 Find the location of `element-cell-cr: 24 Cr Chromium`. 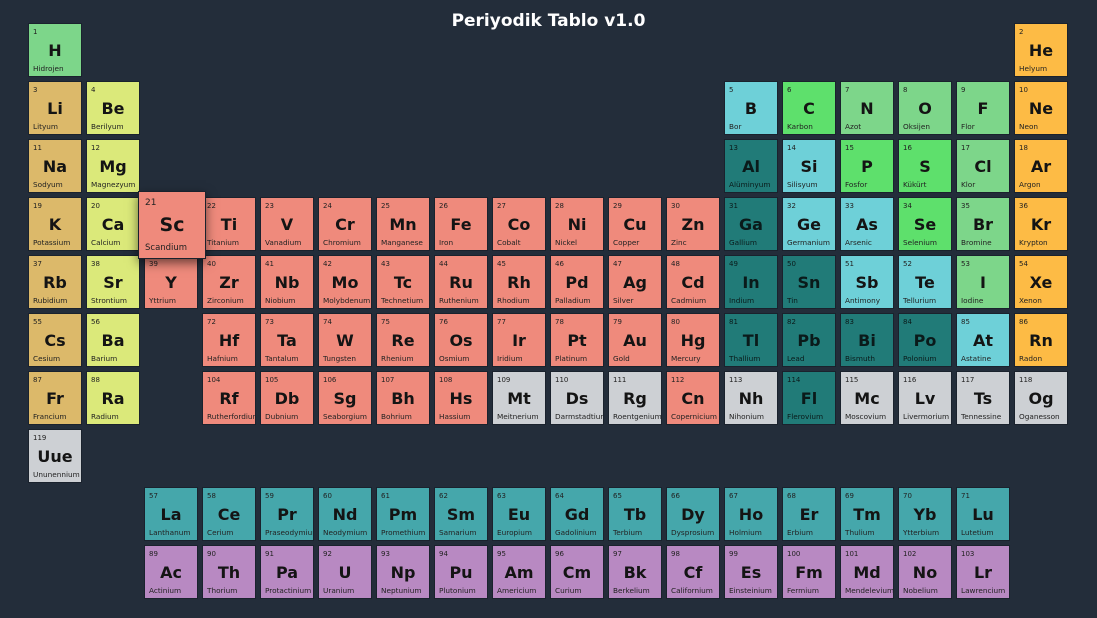

element-cell-cr: 24 Cr Chromium is located at coordinates (345, 224).